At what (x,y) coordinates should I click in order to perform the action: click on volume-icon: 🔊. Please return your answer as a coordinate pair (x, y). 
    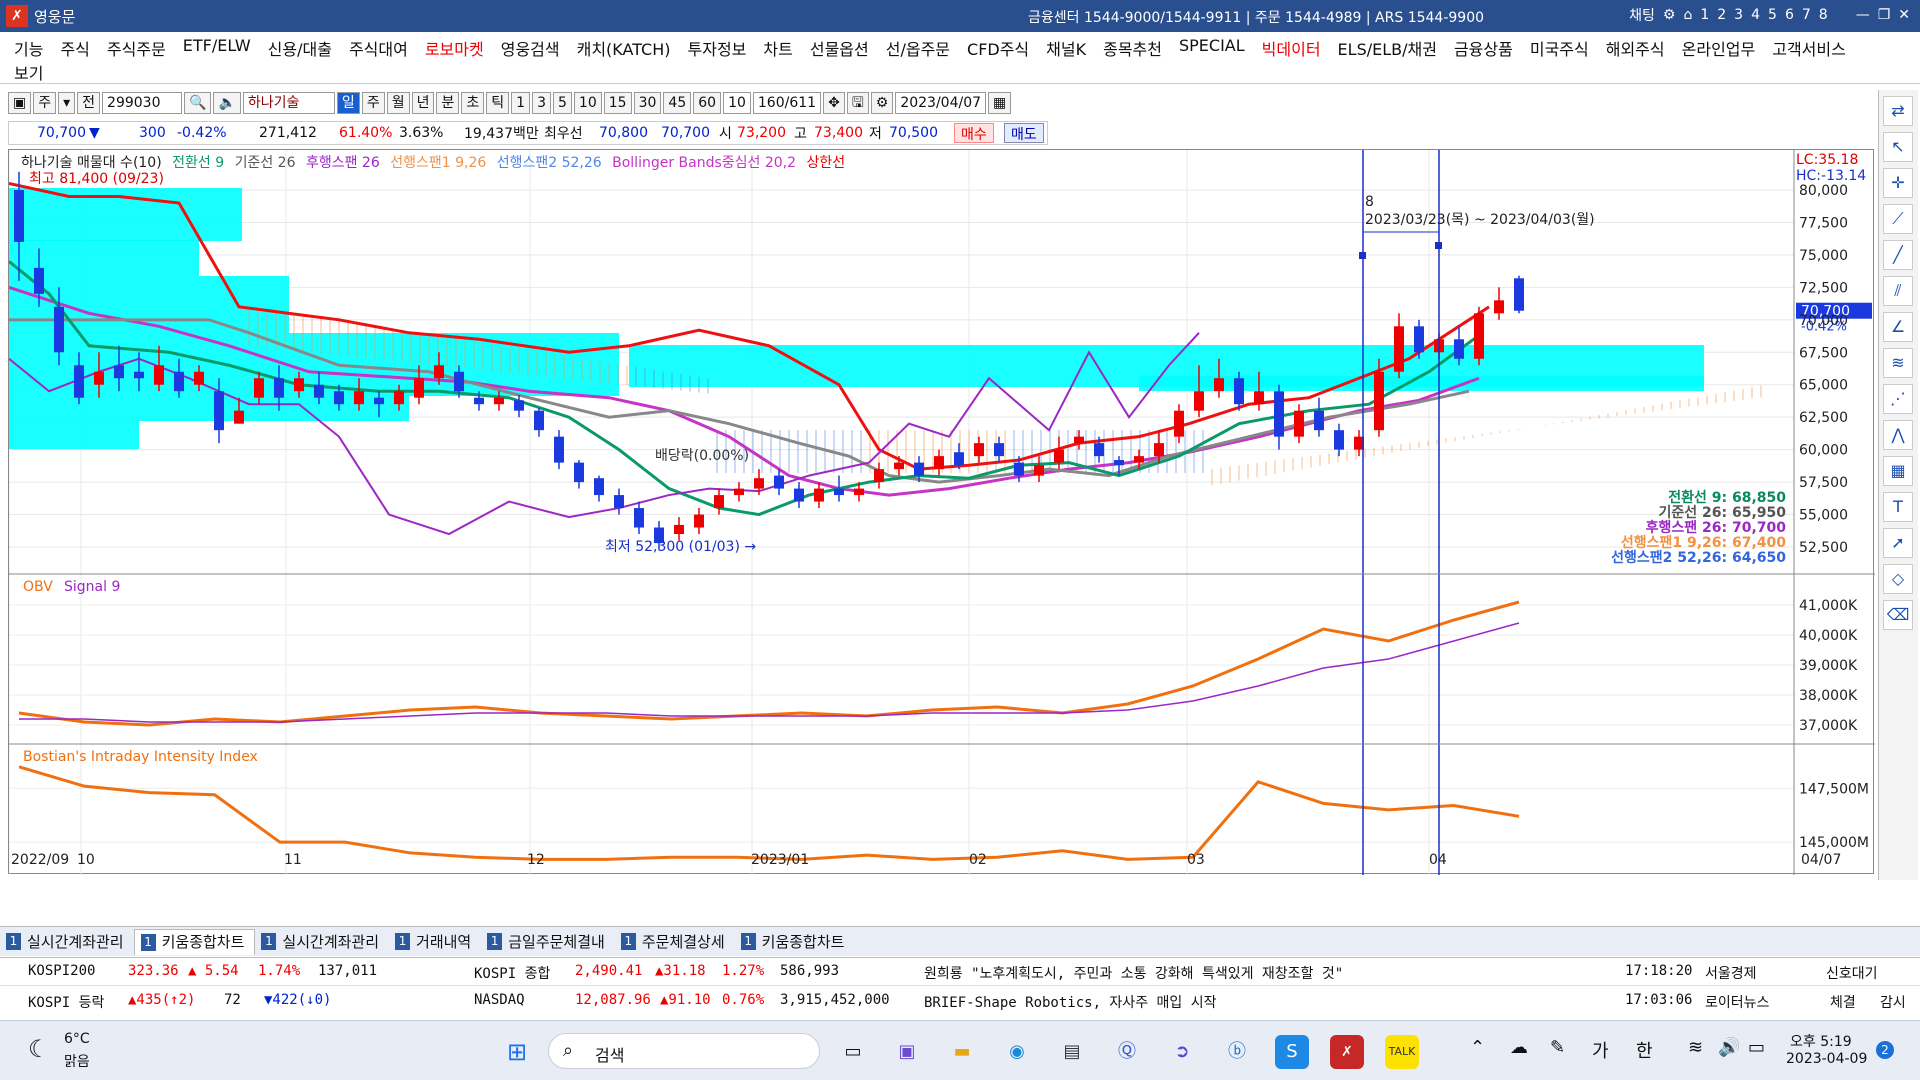
    Looking at the image, I should click on (1729, 1047).